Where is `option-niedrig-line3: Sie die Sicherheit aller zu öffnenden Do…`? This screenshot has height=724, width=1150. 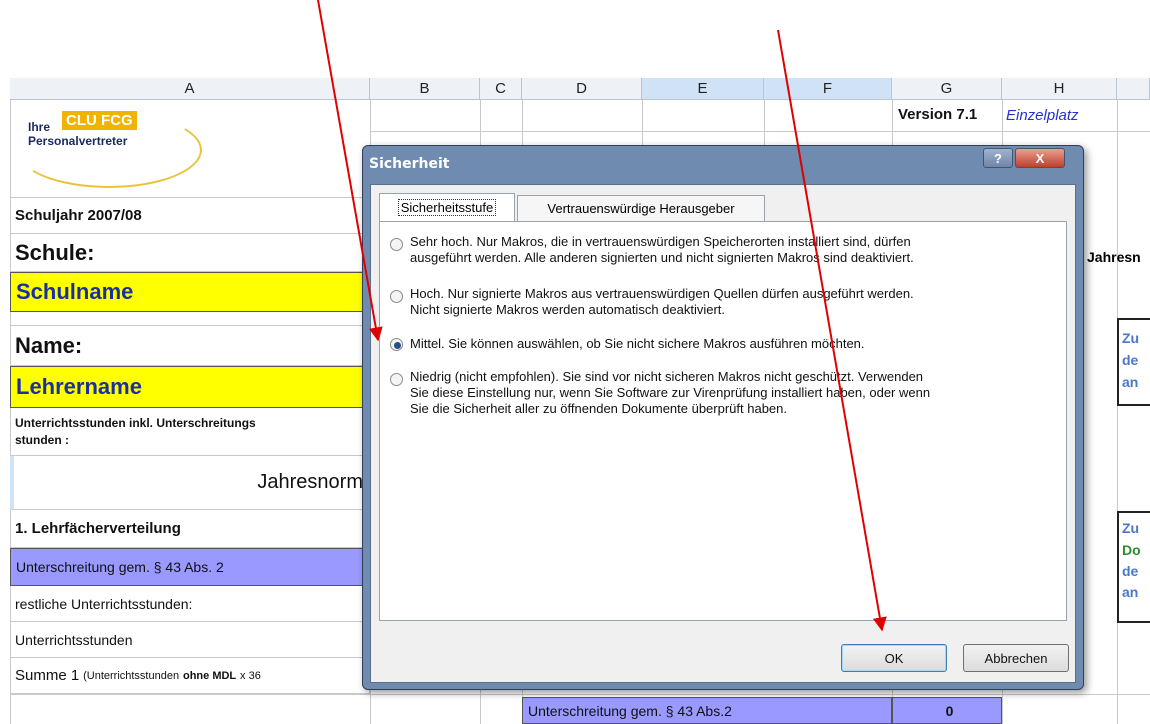
option-niedrig-line3: Sie die Sicherheit aller zu öffnenden Do… is located at coordinates (599, 408).